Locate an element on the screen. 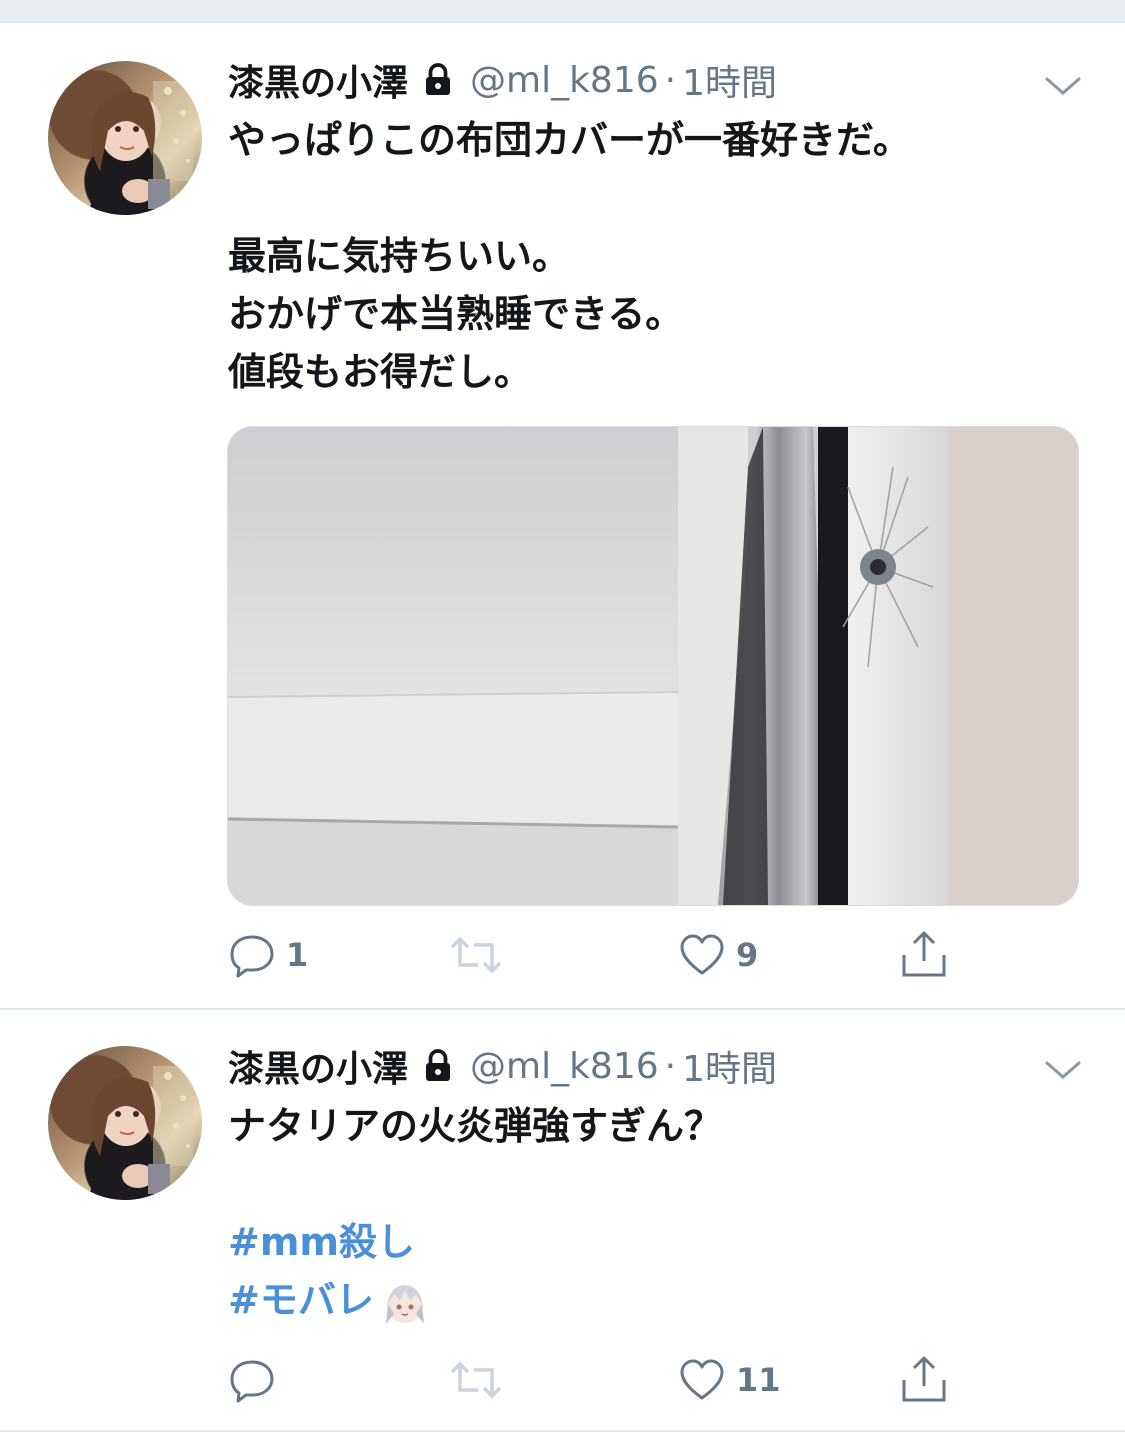 The height and width of the screenshot is (1456, 1125). reply-button: 1 is located at coordinates (268, 955).